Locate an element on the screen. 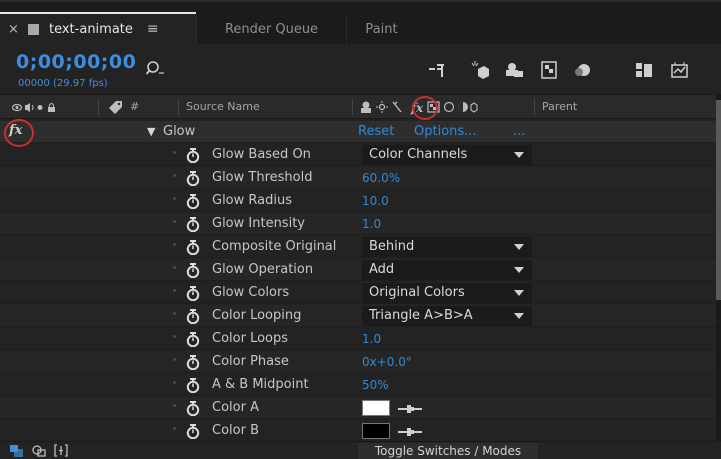 The image size is (721, 459). property-row-glow-threshold: Glow Threshold 60.0% is located at coordinates (358, 178).